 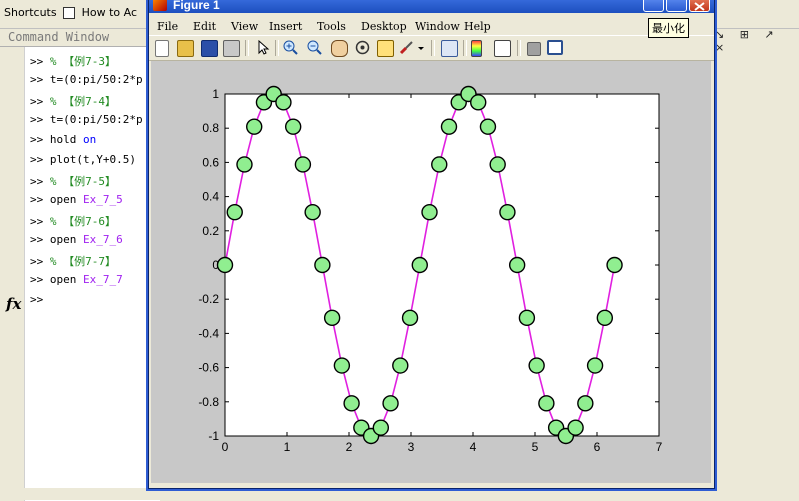 What do you see at coordinates (431, 48) in the screenshot?
I see `figure-toolbar` at bounding box center [431, 48].